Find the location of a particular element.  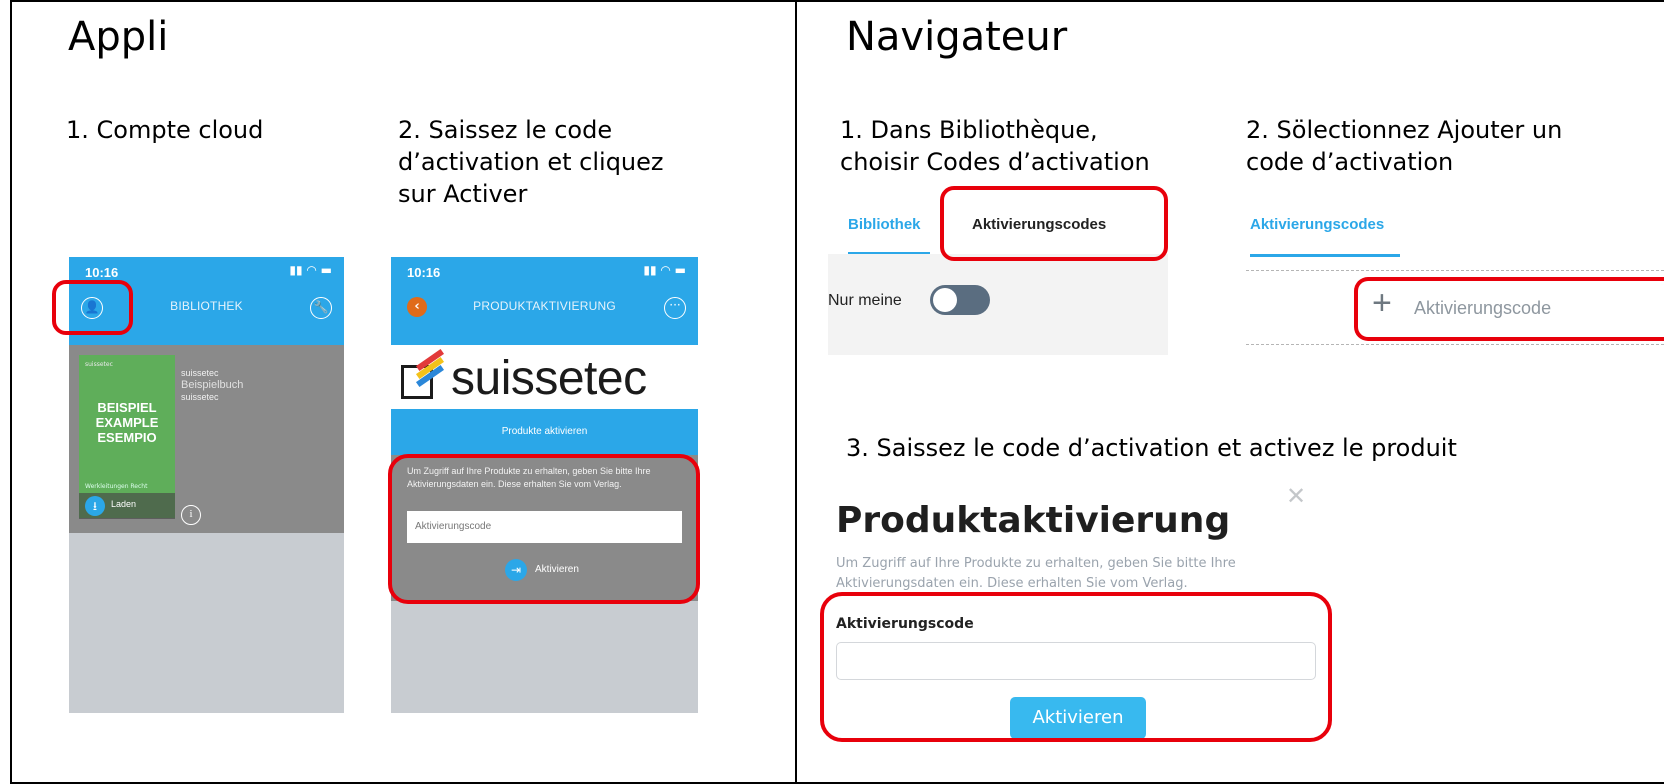

add-activation-code-button: + Aktivierungscode is located at coordinates (1518, 307).